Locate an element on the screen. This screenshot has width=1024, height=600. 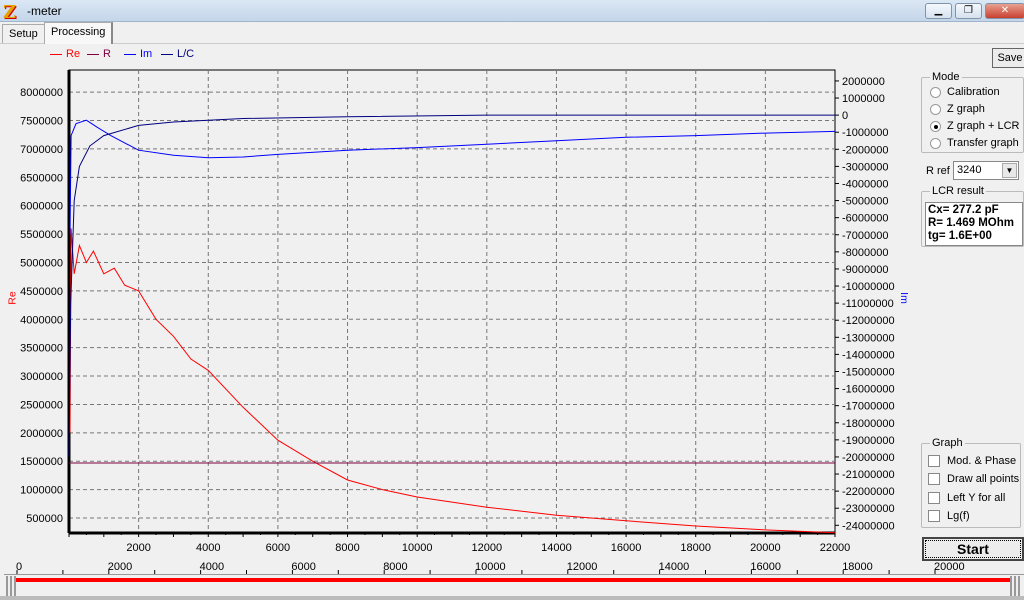
start-button: Start is located at coordinates (973, 549).